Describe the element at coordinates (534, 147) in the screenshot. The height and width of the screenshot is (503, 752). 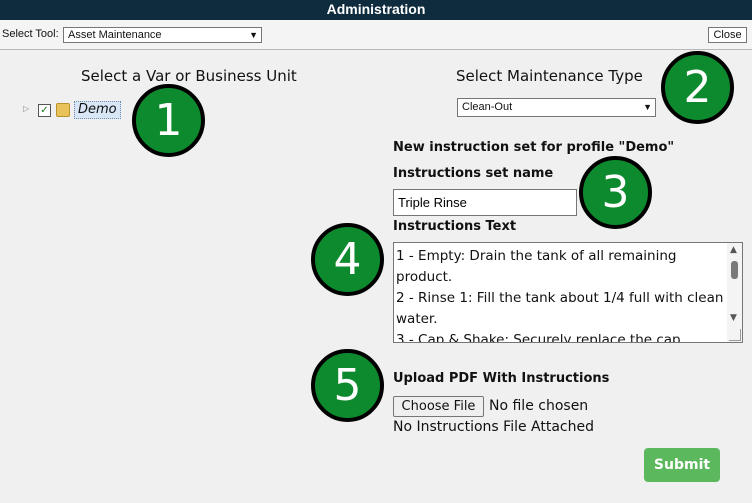
I see `profile-heading: New instruction set for profile "Demo"` at that location.